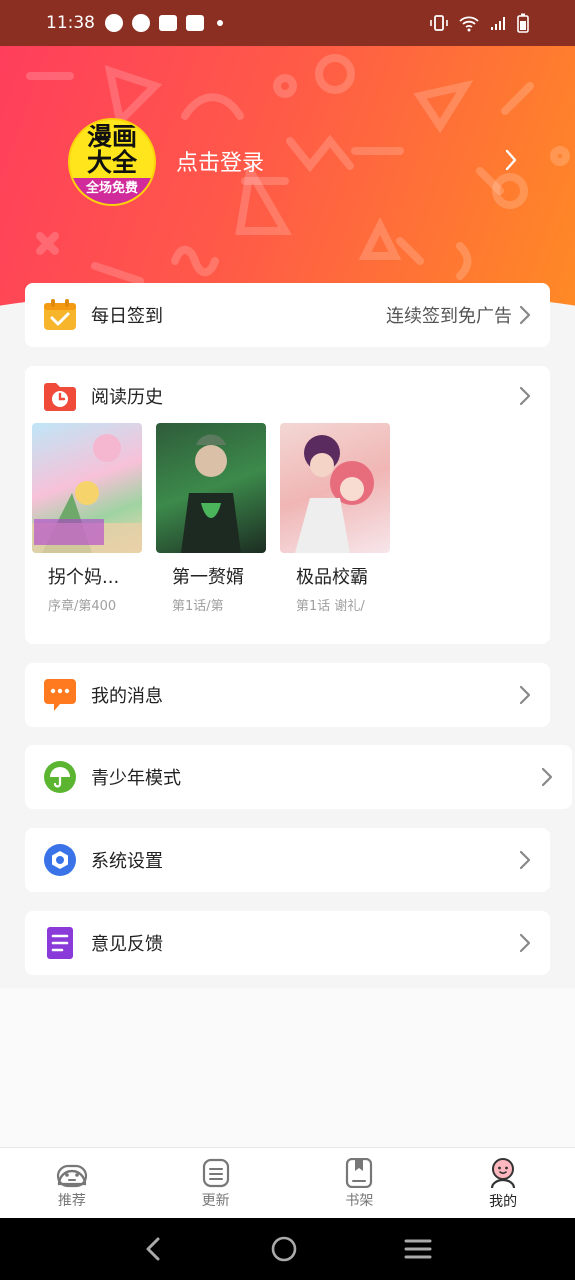  I want to click on app-logo-avatar: 漫画 大全 全场免费, so click(112, 162).